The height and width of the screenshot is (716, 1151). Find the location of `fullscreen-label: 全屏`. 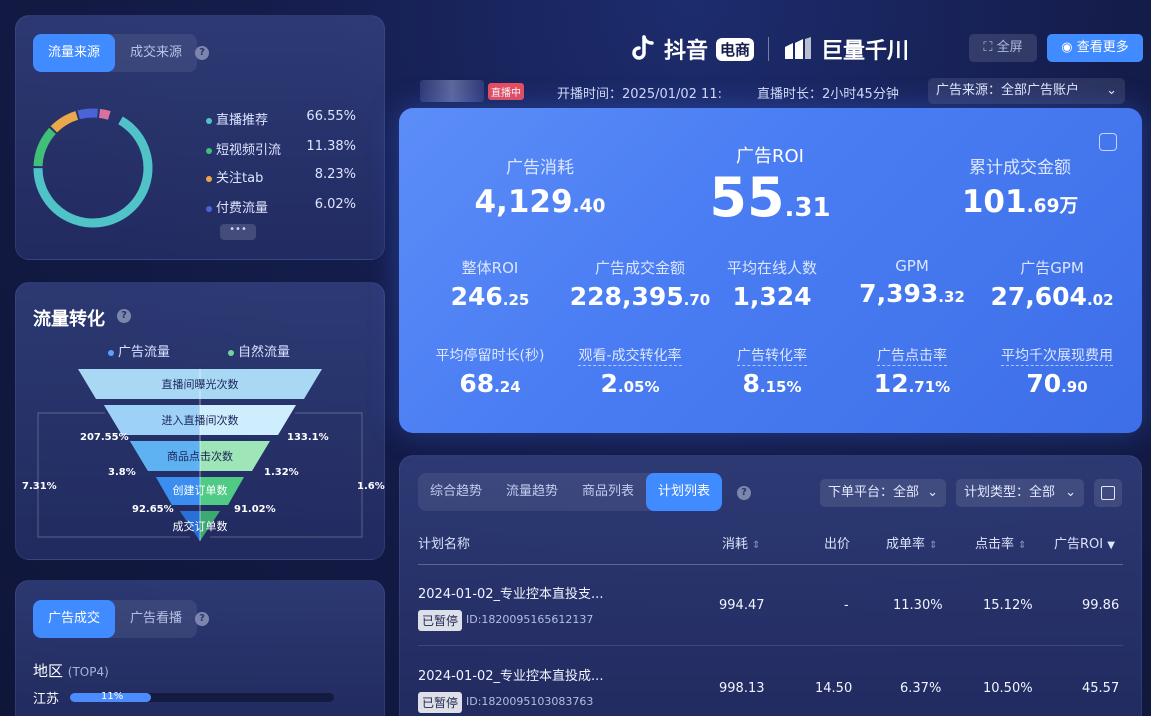

fullscreen-label: 全屏 is located at coordinates (1009, 47).